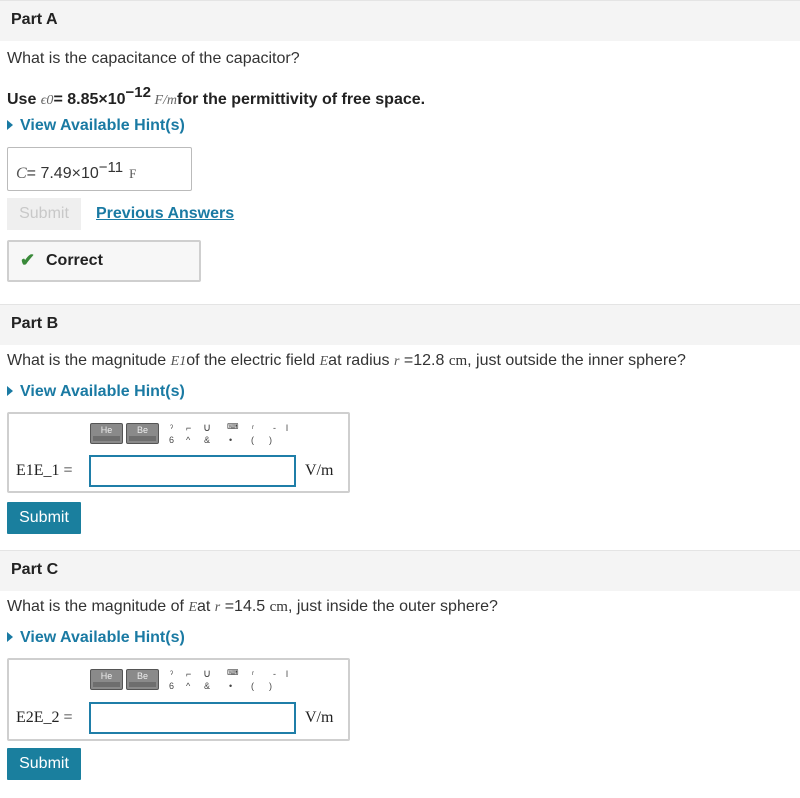  I want to click on part-c-hint-link: View Available Hint(s), so click(96, 638).